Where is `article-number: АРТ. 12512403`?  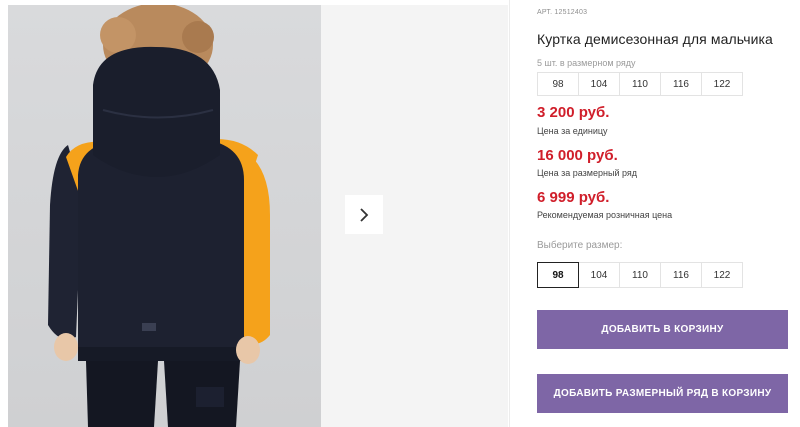
article-number: АРТ. 12512403 is located at coordinates (562, 12).